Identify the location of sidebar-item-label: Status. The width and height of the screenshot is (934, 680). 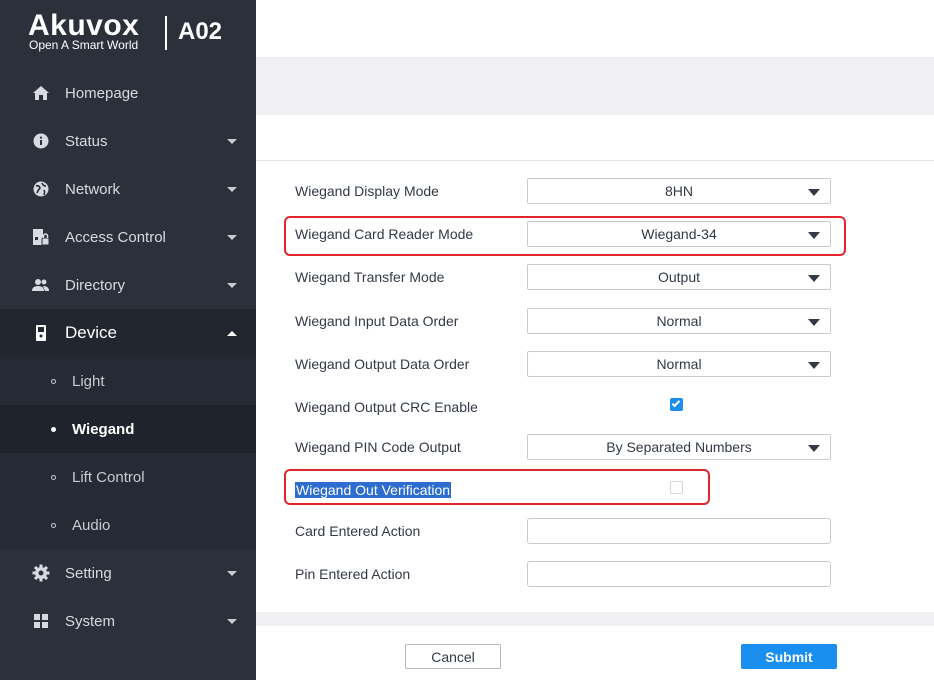
(86, 141).